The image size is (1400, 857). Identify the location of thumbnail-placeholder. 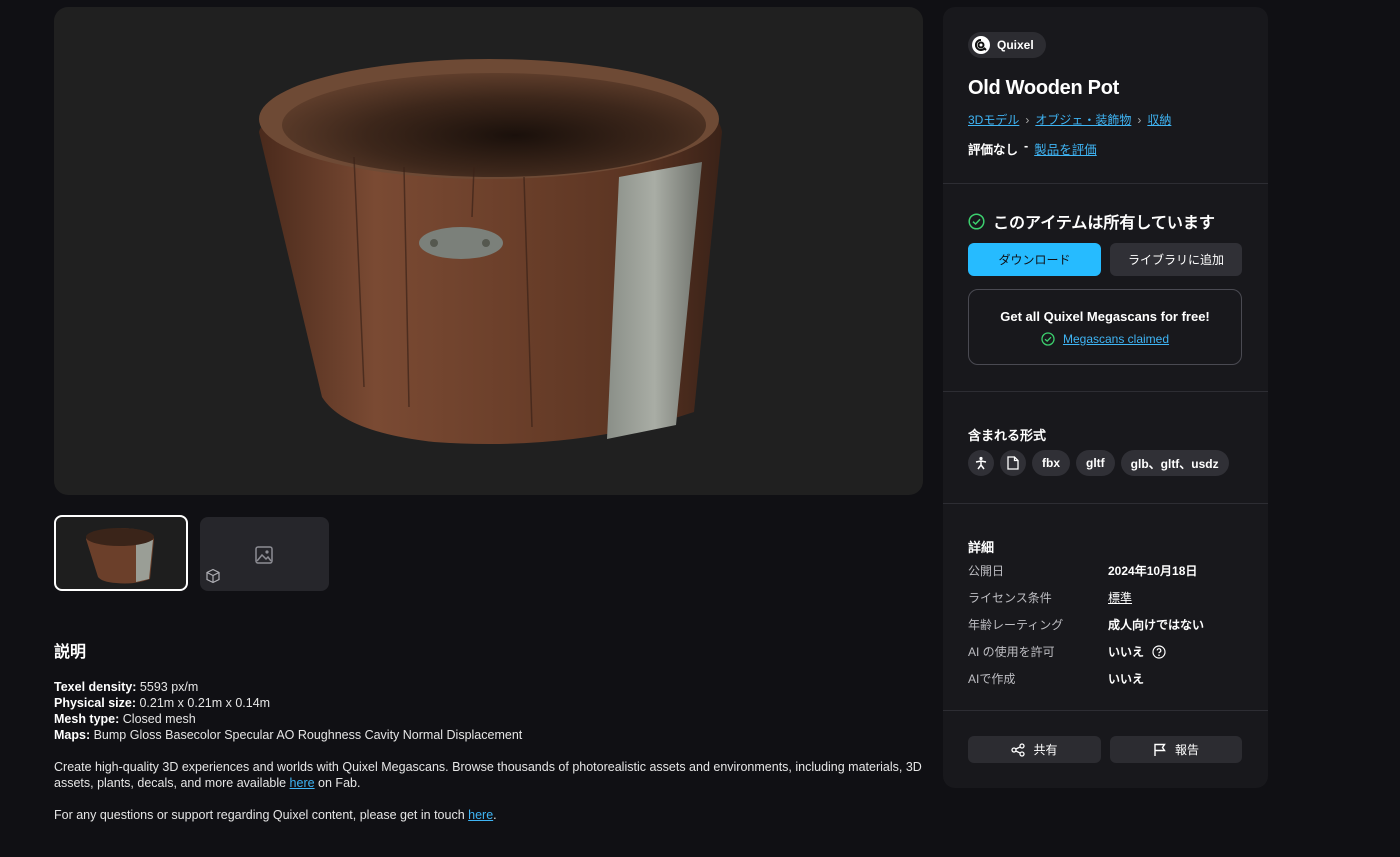
(264, 554).